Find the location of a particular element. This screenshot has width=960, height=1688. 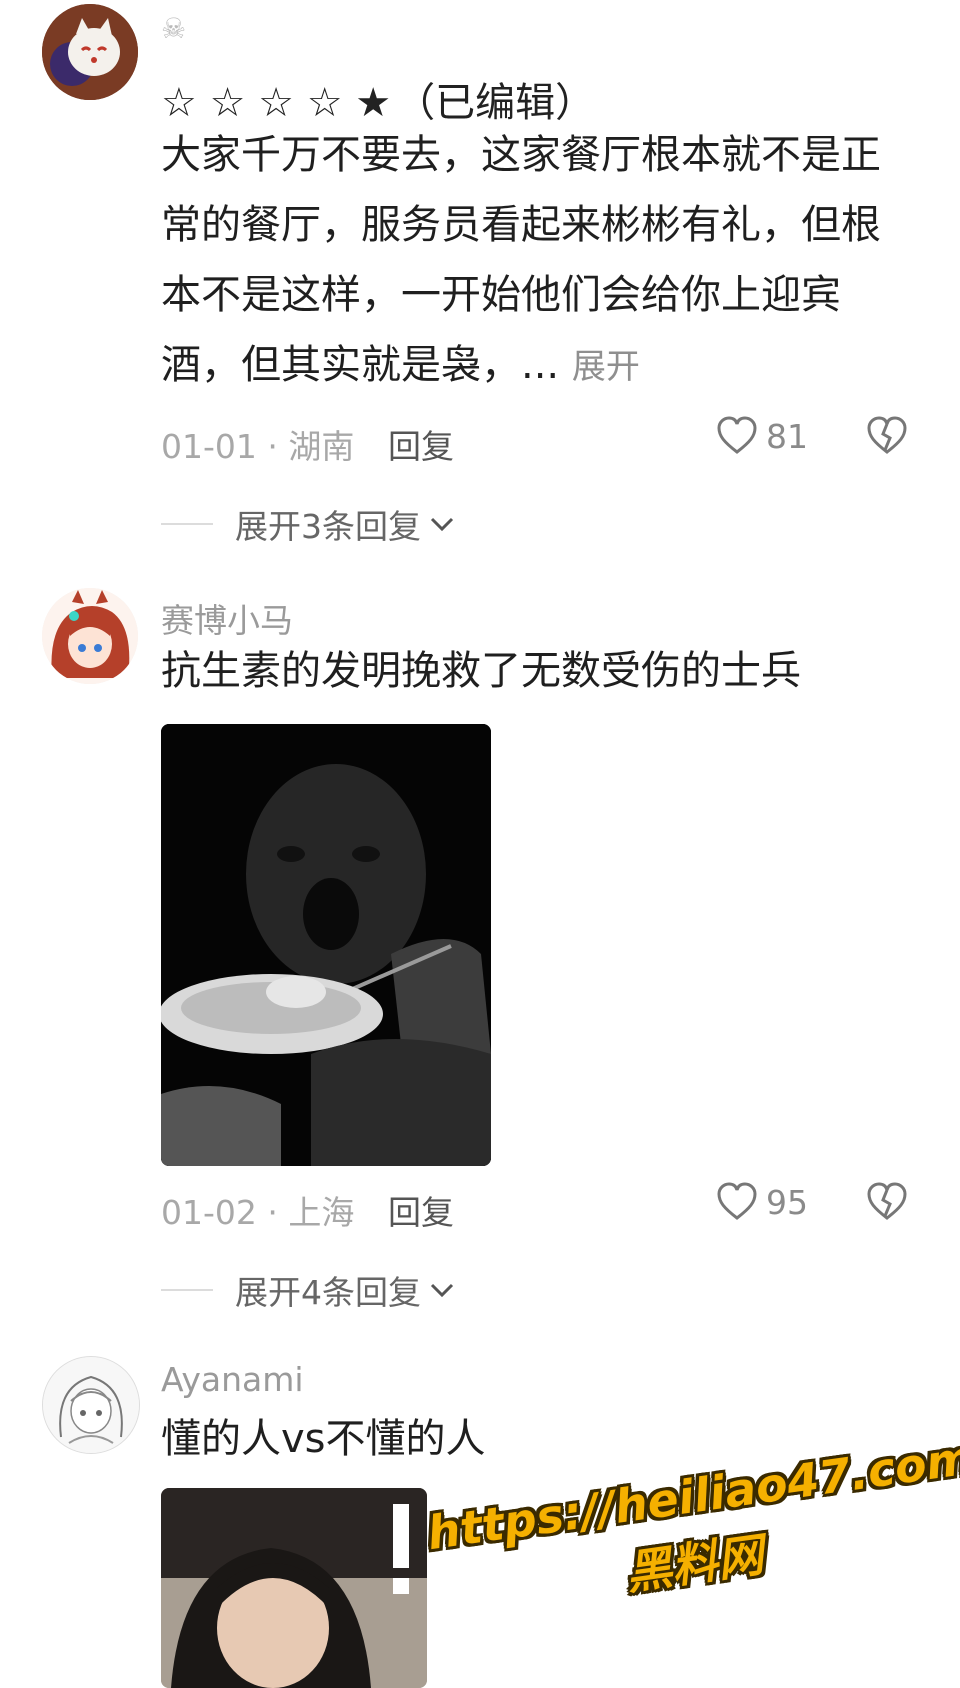

date-location: 01-02 · 上海 is located at coordinates (258, 1212).